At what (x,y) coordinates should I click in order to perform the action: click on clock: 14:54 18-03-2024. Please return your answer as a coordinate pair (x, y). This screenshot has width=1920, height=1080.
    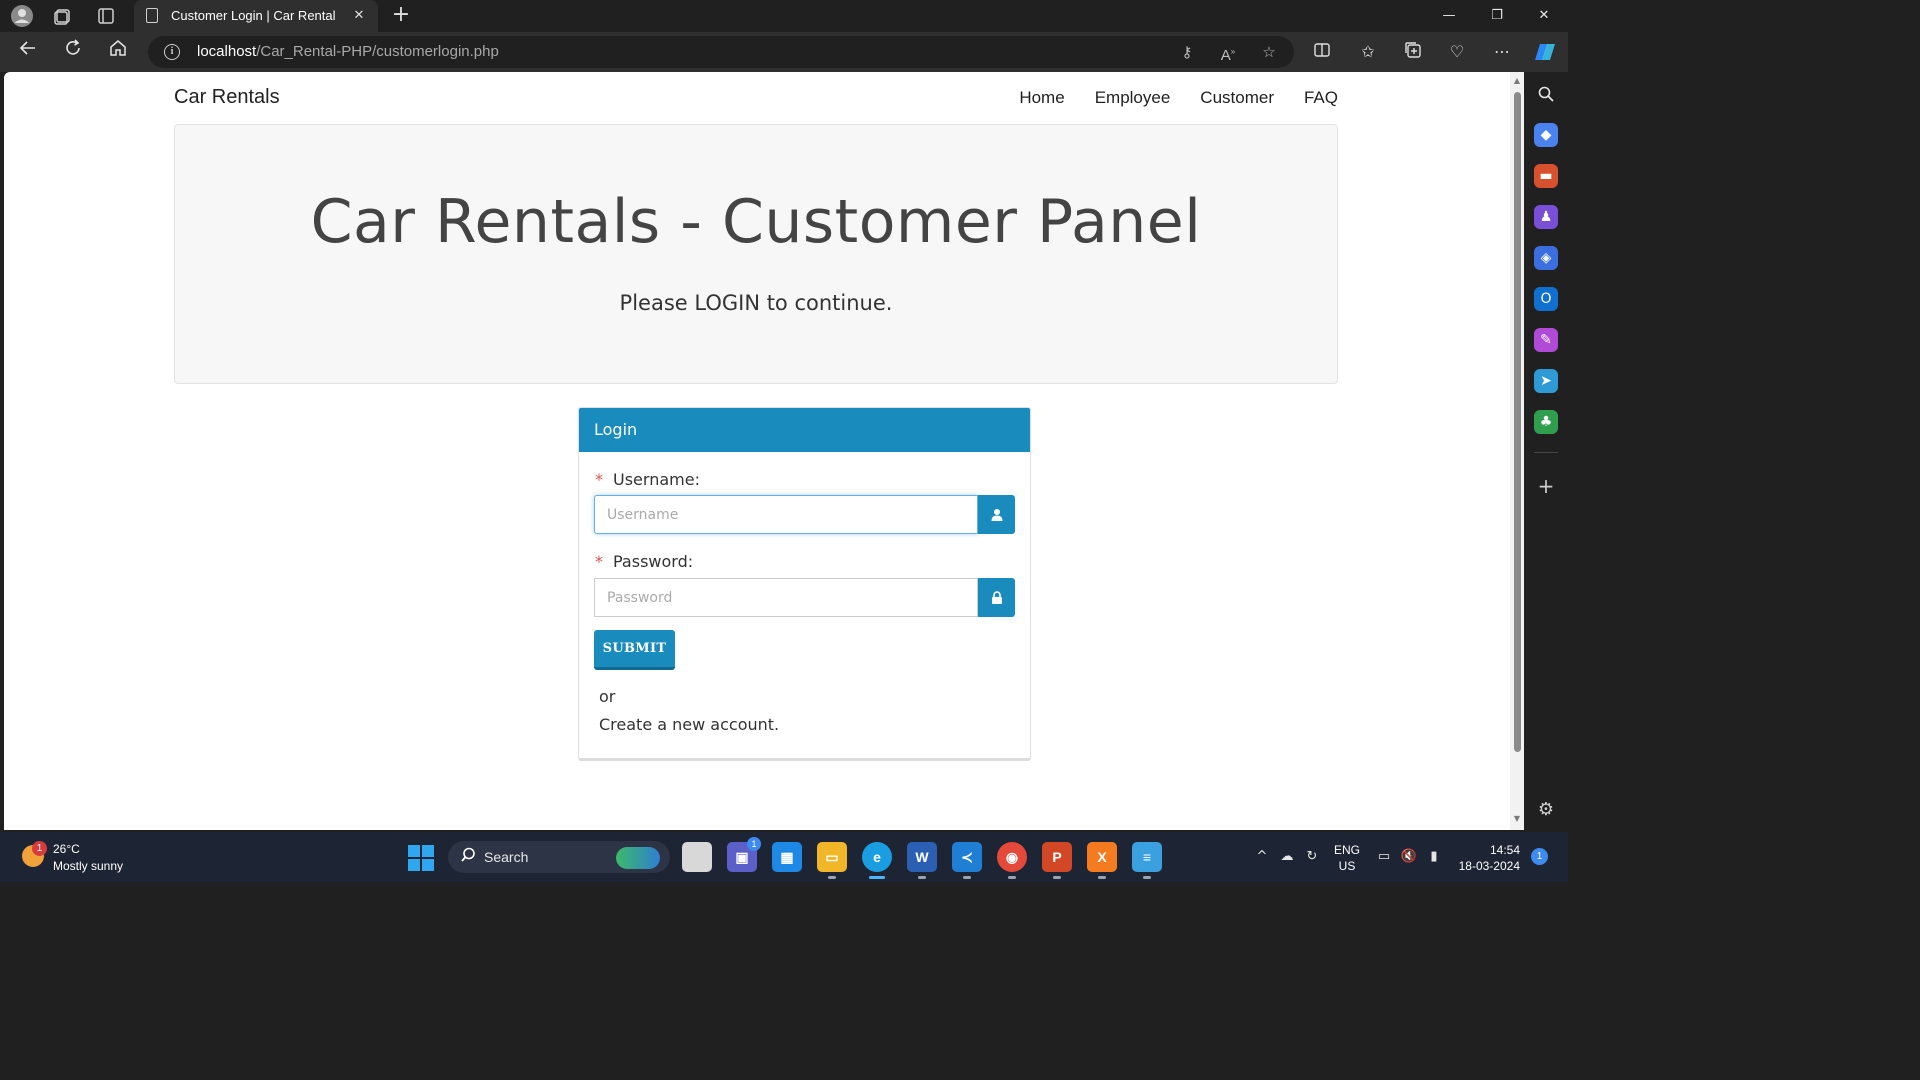
    Looking at the image, I should click on (1485, 858).